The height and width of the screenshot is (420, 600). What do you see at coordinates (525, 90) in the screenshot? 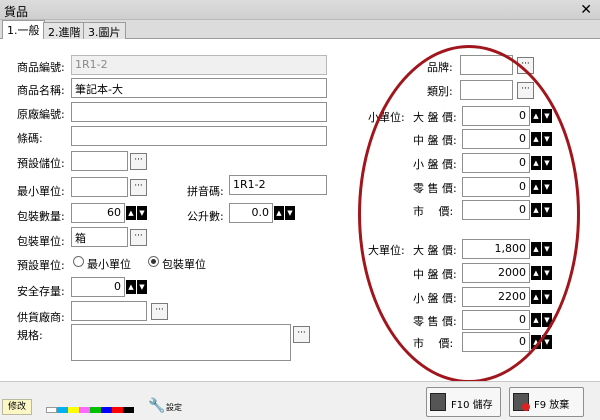
I see `category-lookup-button: ···` at bounding box center [525, 90].